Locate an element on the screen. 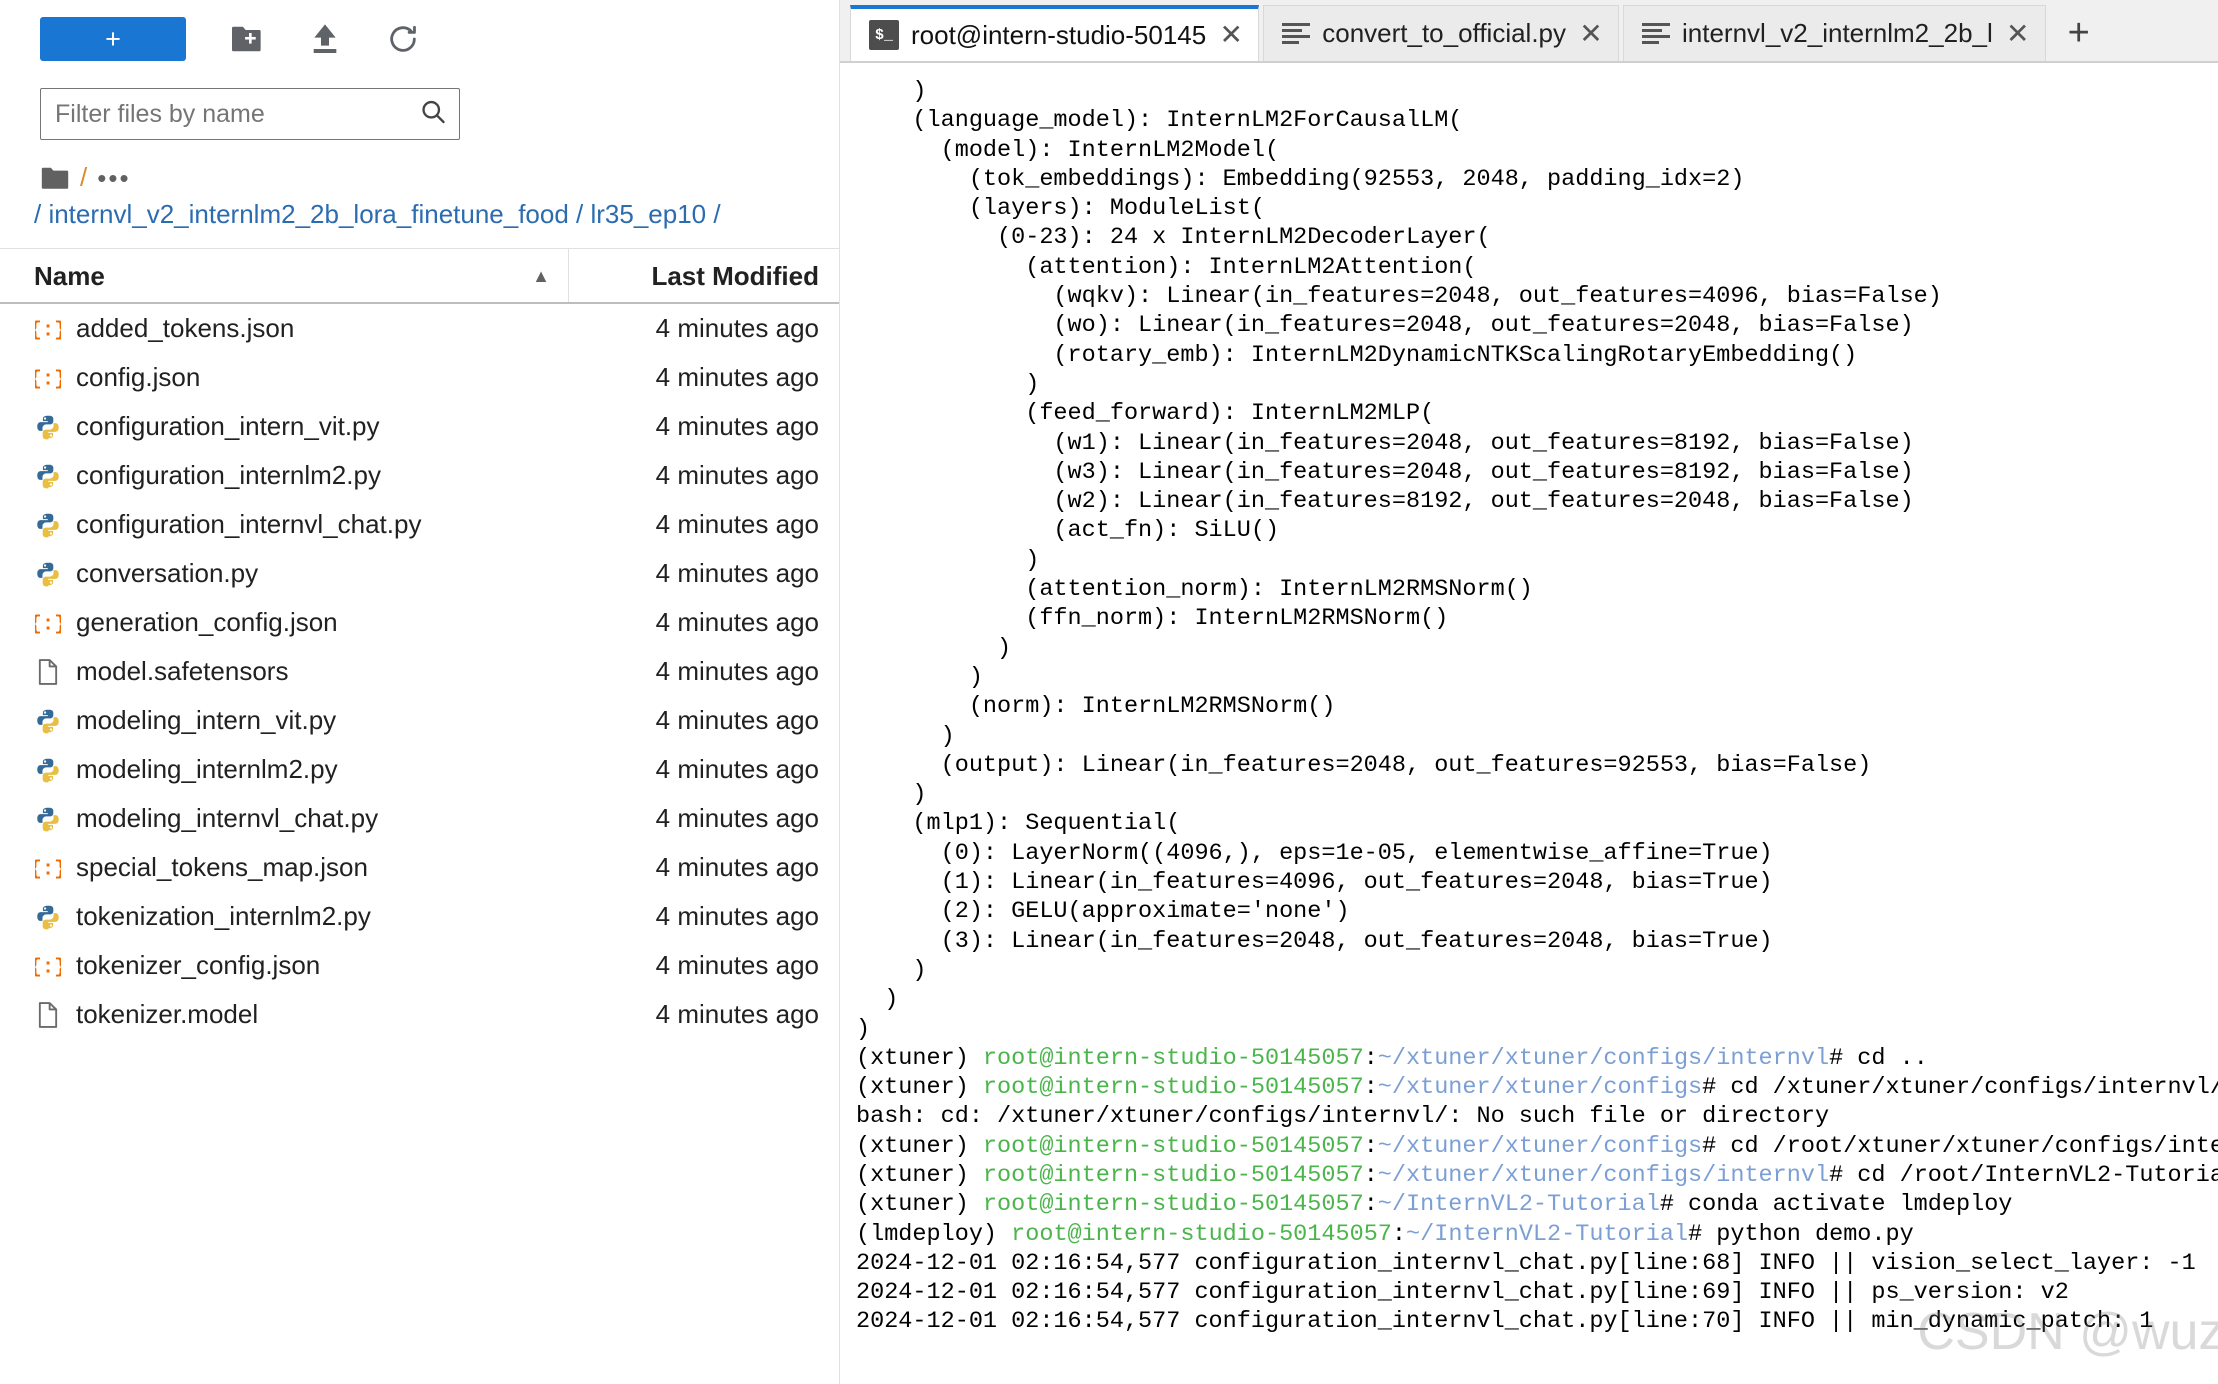 Image resolution: width=2218 pixels, height=1384 pixels. file-table-header: Name ▲ Last Modified is located at coordinates (419, 276).